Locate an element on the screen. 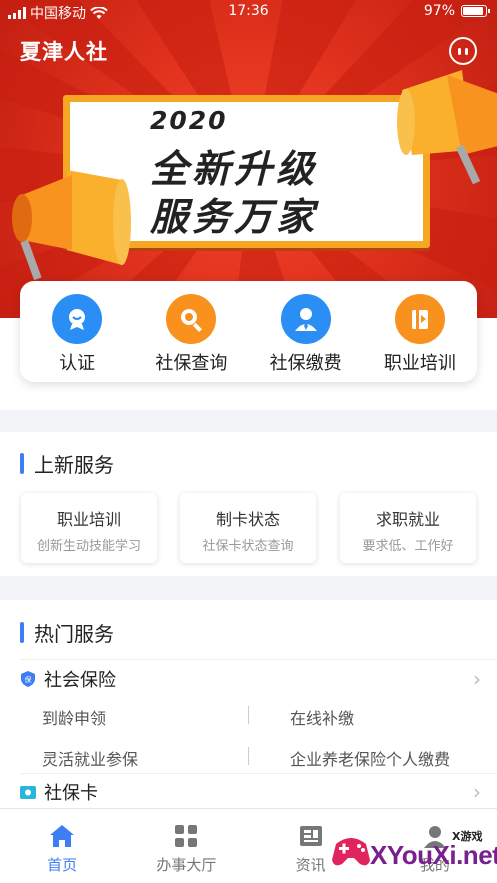 The height and width of the screenshot is (883, 497). new-service-card: 求职就业 要求低、工作好 is located at coordinates (408, 528).